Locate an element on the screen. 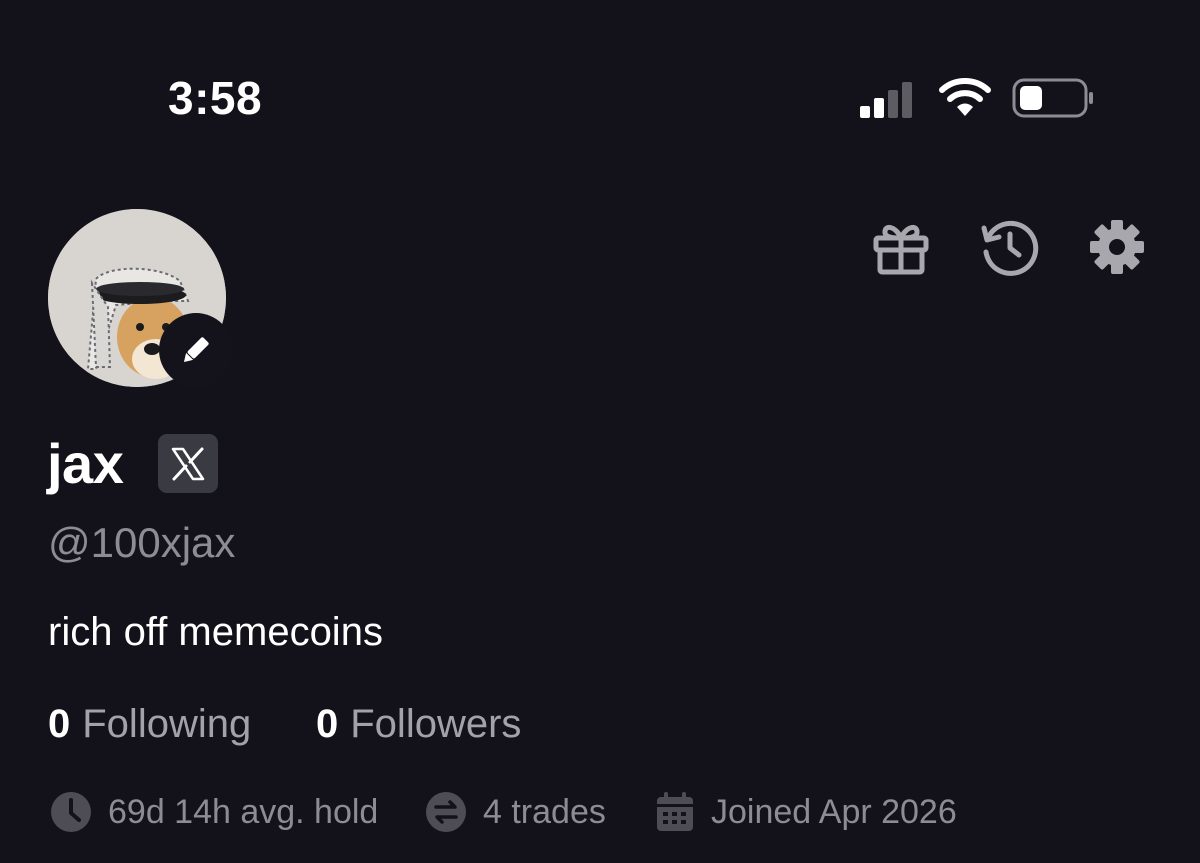  followers-label: Followers is located at coordinates (436, 724).